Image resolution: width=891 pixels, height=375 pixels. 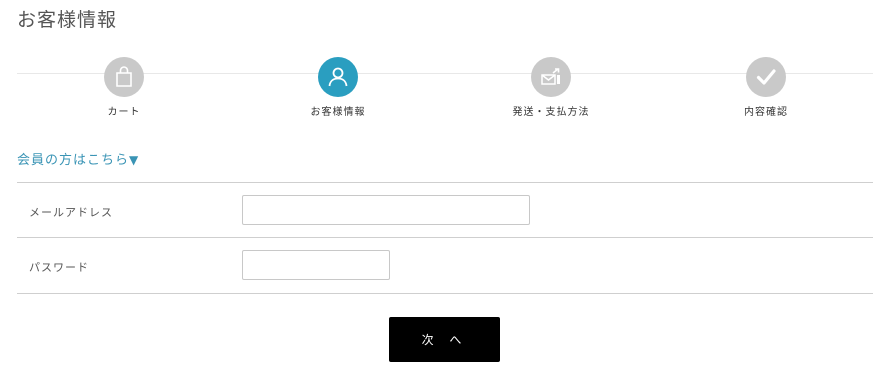 I want to click on step-label-confirm: 内容確認, so click(x=766, y=112).